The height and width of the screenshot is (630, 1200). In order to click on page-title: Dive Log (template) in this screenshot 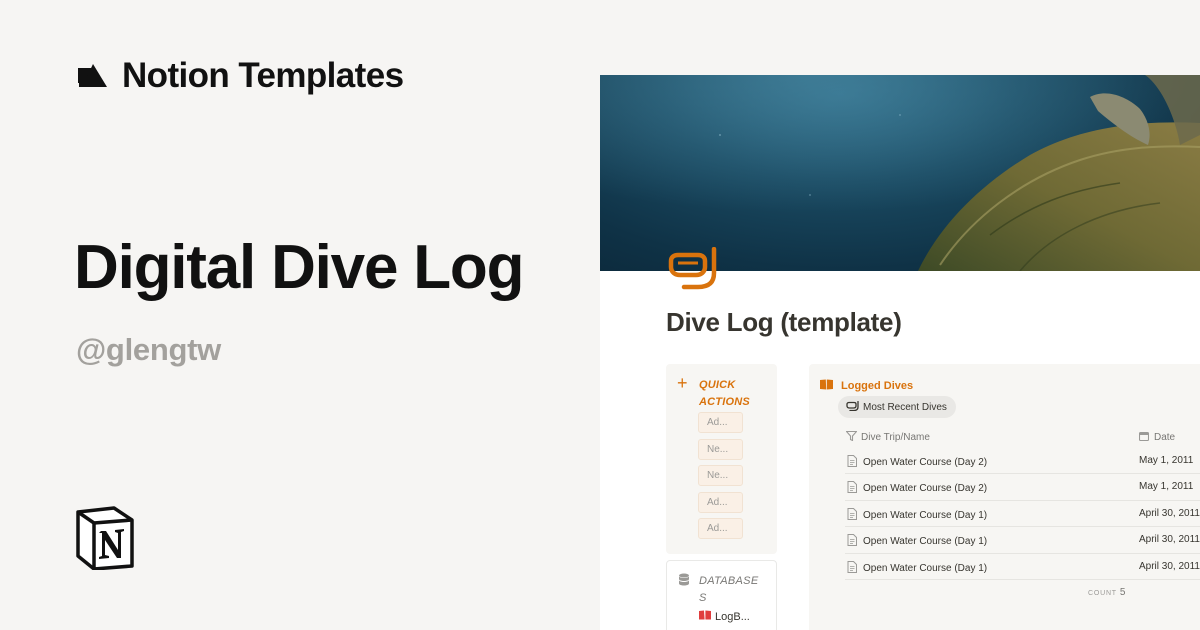, I will do `click(784, 322)`.